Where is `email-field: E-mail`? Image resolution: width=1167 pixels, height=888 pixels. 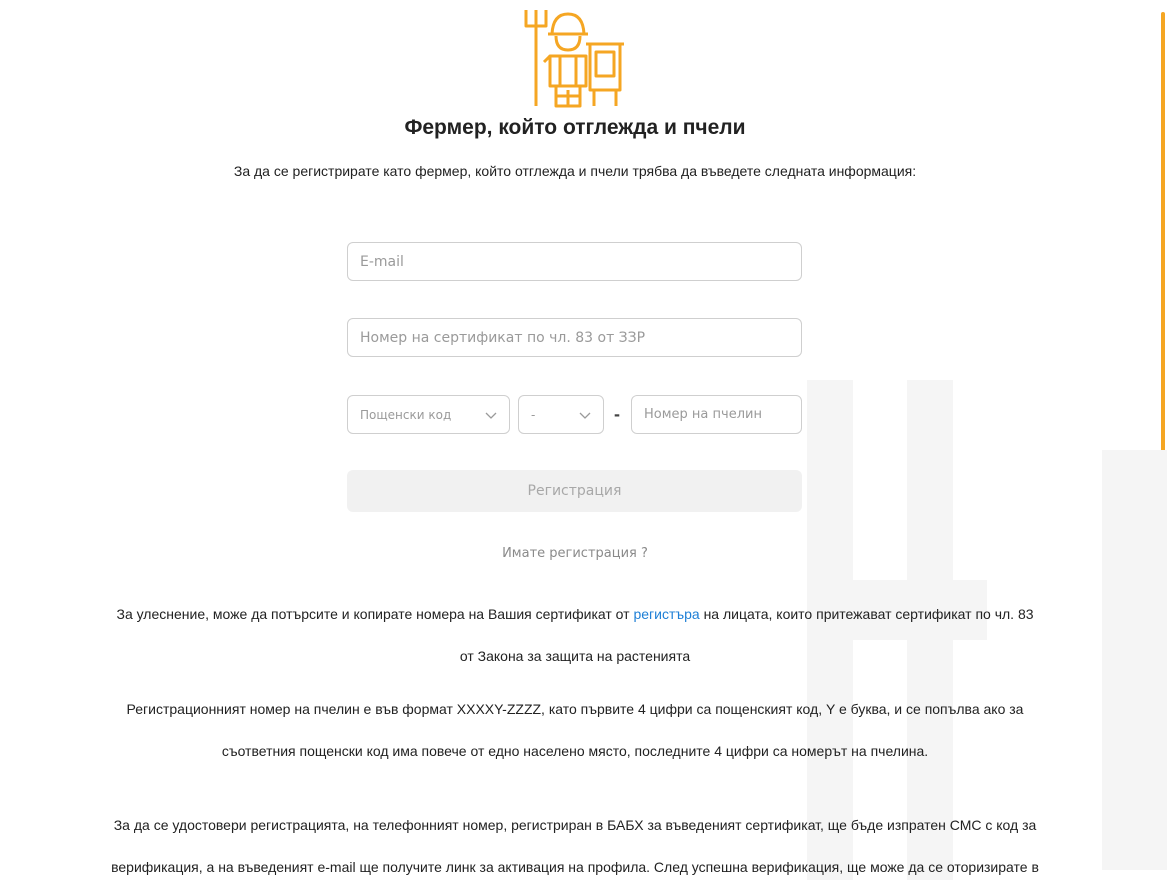 email-field: E-mail is located at coordinates (574, 261).